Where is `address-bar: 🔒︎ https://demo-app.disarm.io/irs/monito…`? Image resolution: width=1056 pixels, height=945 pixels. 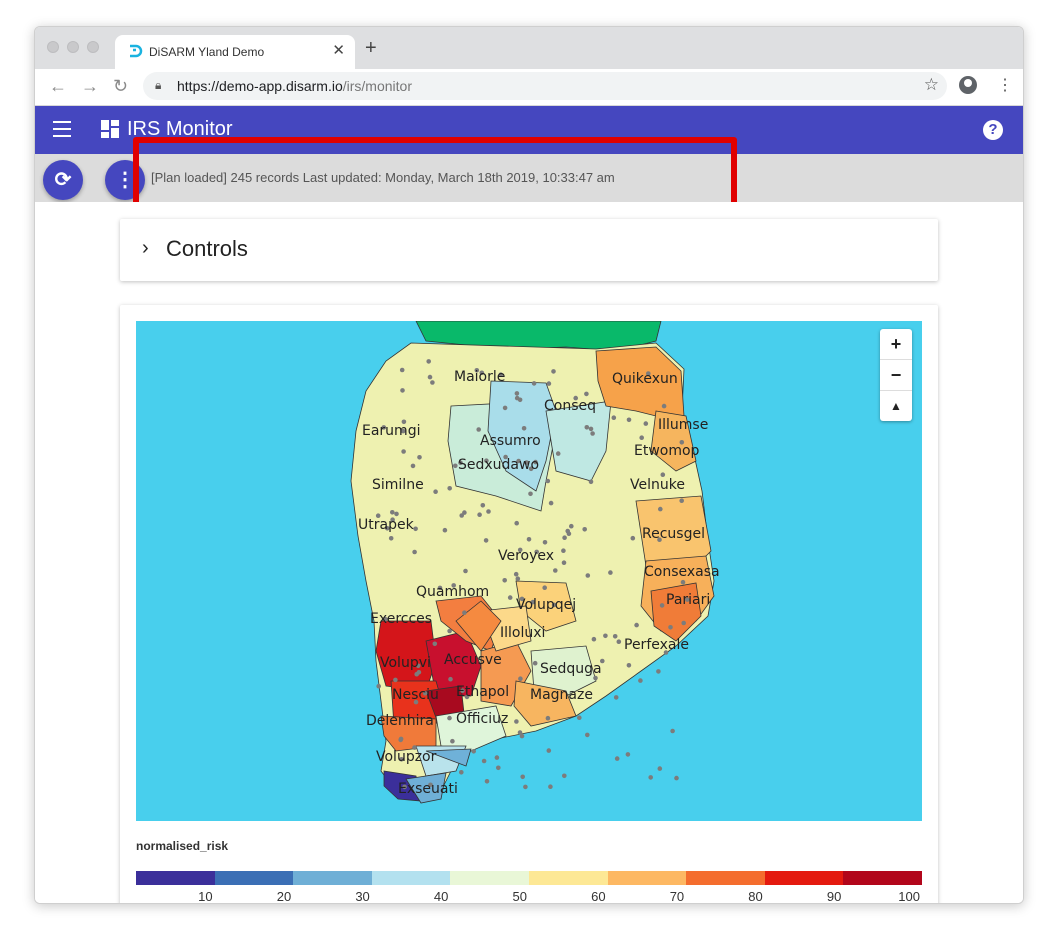 address-bar: 🔒︎ https://demo-app.disarm.io/irs/monito… is located at coordinates (545, 86).